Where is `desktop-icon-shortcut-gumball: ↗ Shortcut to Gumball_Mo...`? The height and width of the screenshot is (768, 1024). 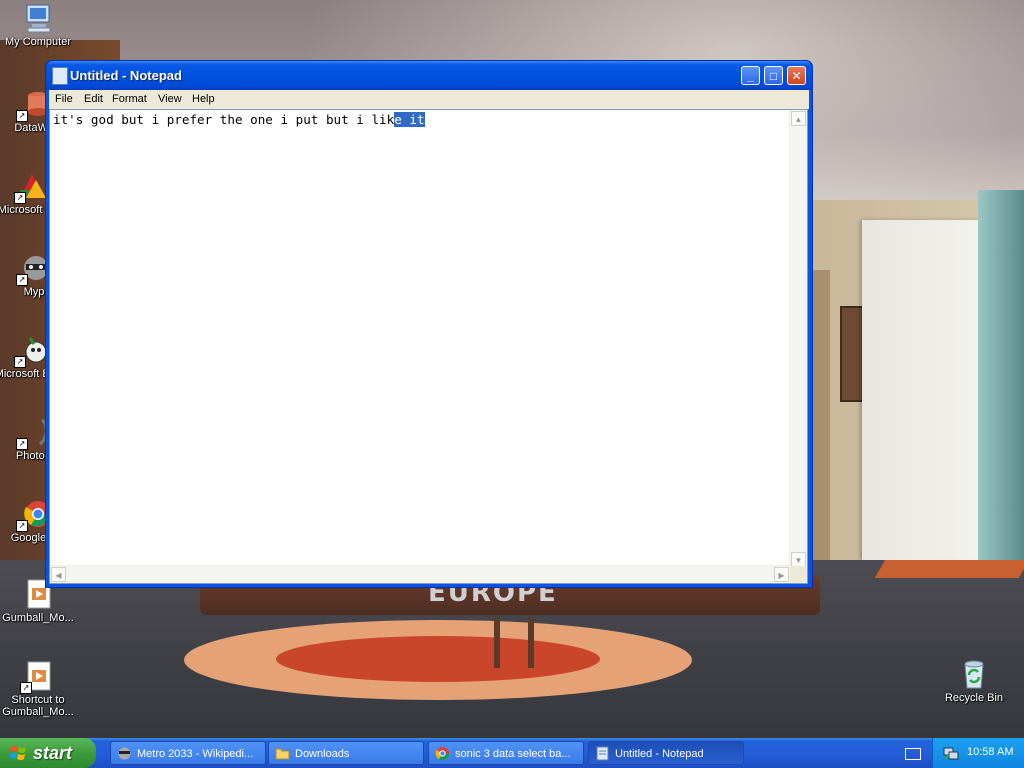
desktop-icon-shortcut-gumball: ↗ Shortcut to Gumball_Mo... is located at coordinates (38, 689).